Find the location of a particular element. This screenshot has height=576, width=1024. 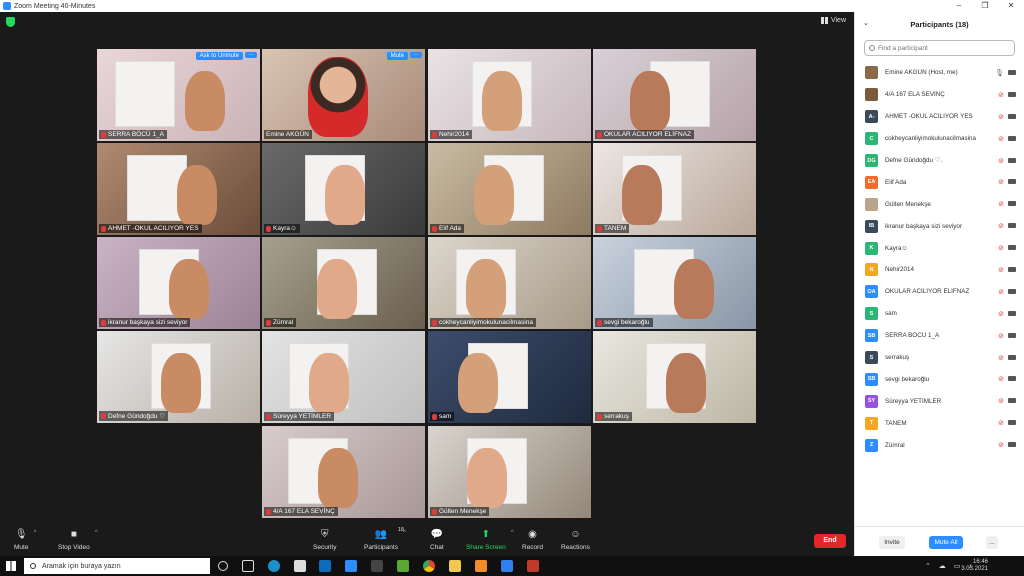

participant-row: T TANEM ⊘ is located at coordinates (939, 423).